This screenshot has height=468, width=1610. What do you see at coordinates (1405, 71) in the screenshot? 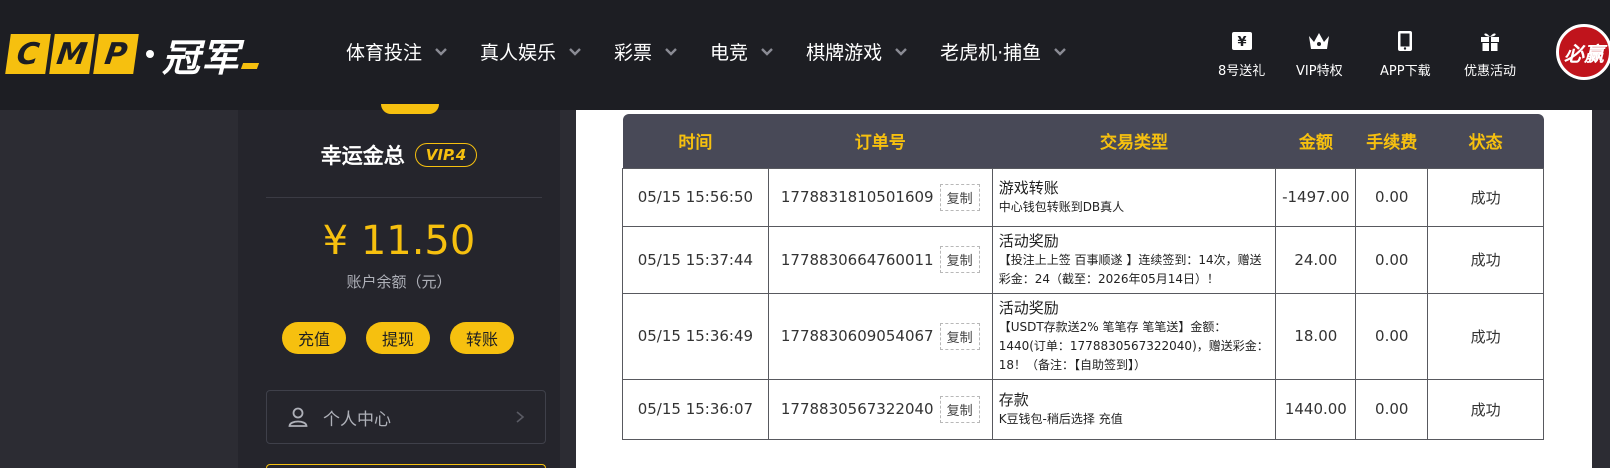
I see `quick-link-label: APP下载` at bounding box center [1405, 71].